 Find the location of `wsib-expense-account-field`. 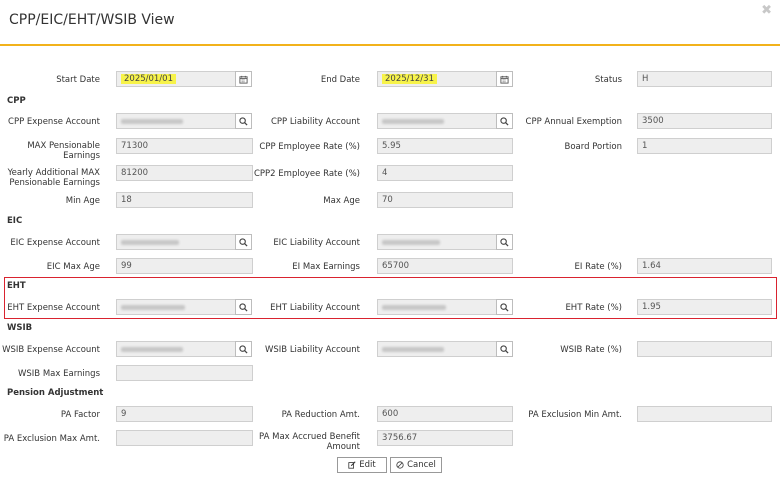

wsib-expense-account-field is located at coordinates (176, 349).